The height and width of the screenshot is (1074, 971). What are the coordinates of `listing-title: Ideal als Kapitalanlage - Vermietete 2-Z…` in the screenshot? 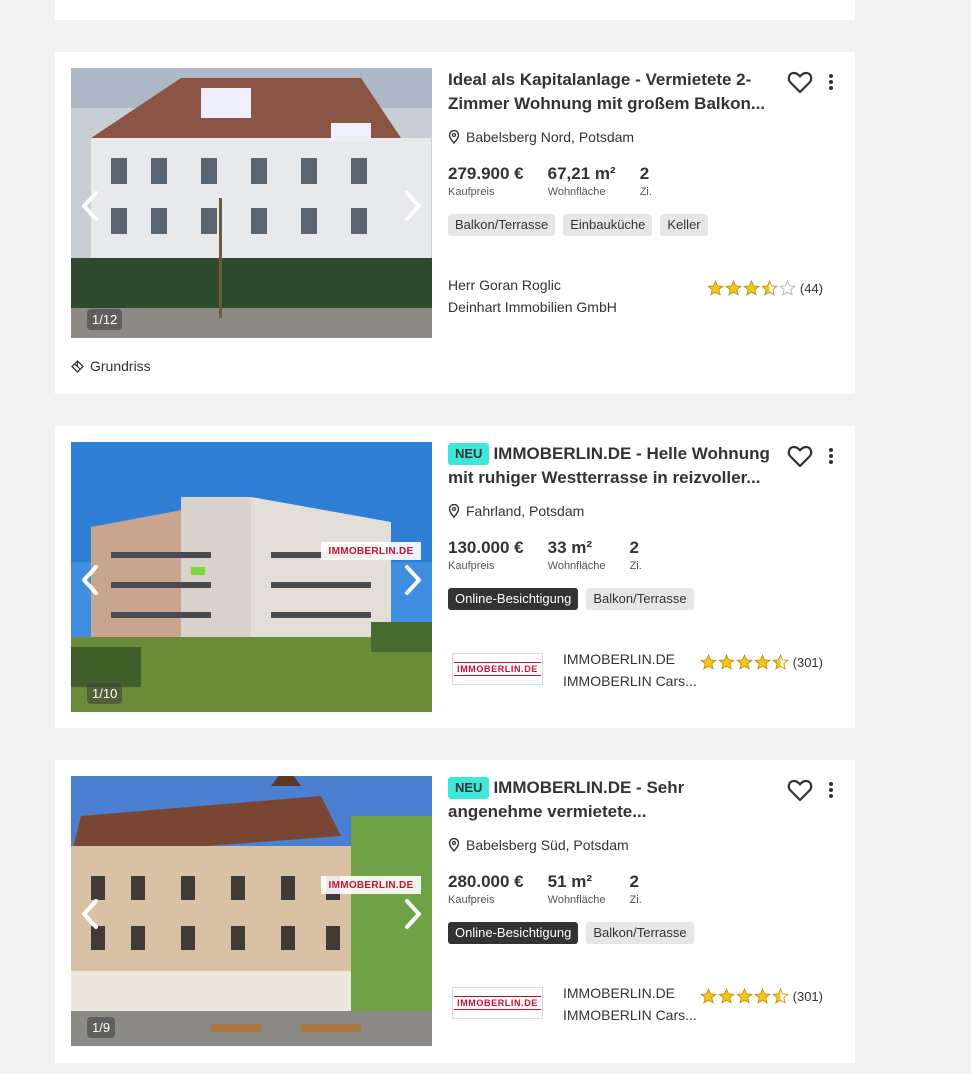 It's located at (618, 92).